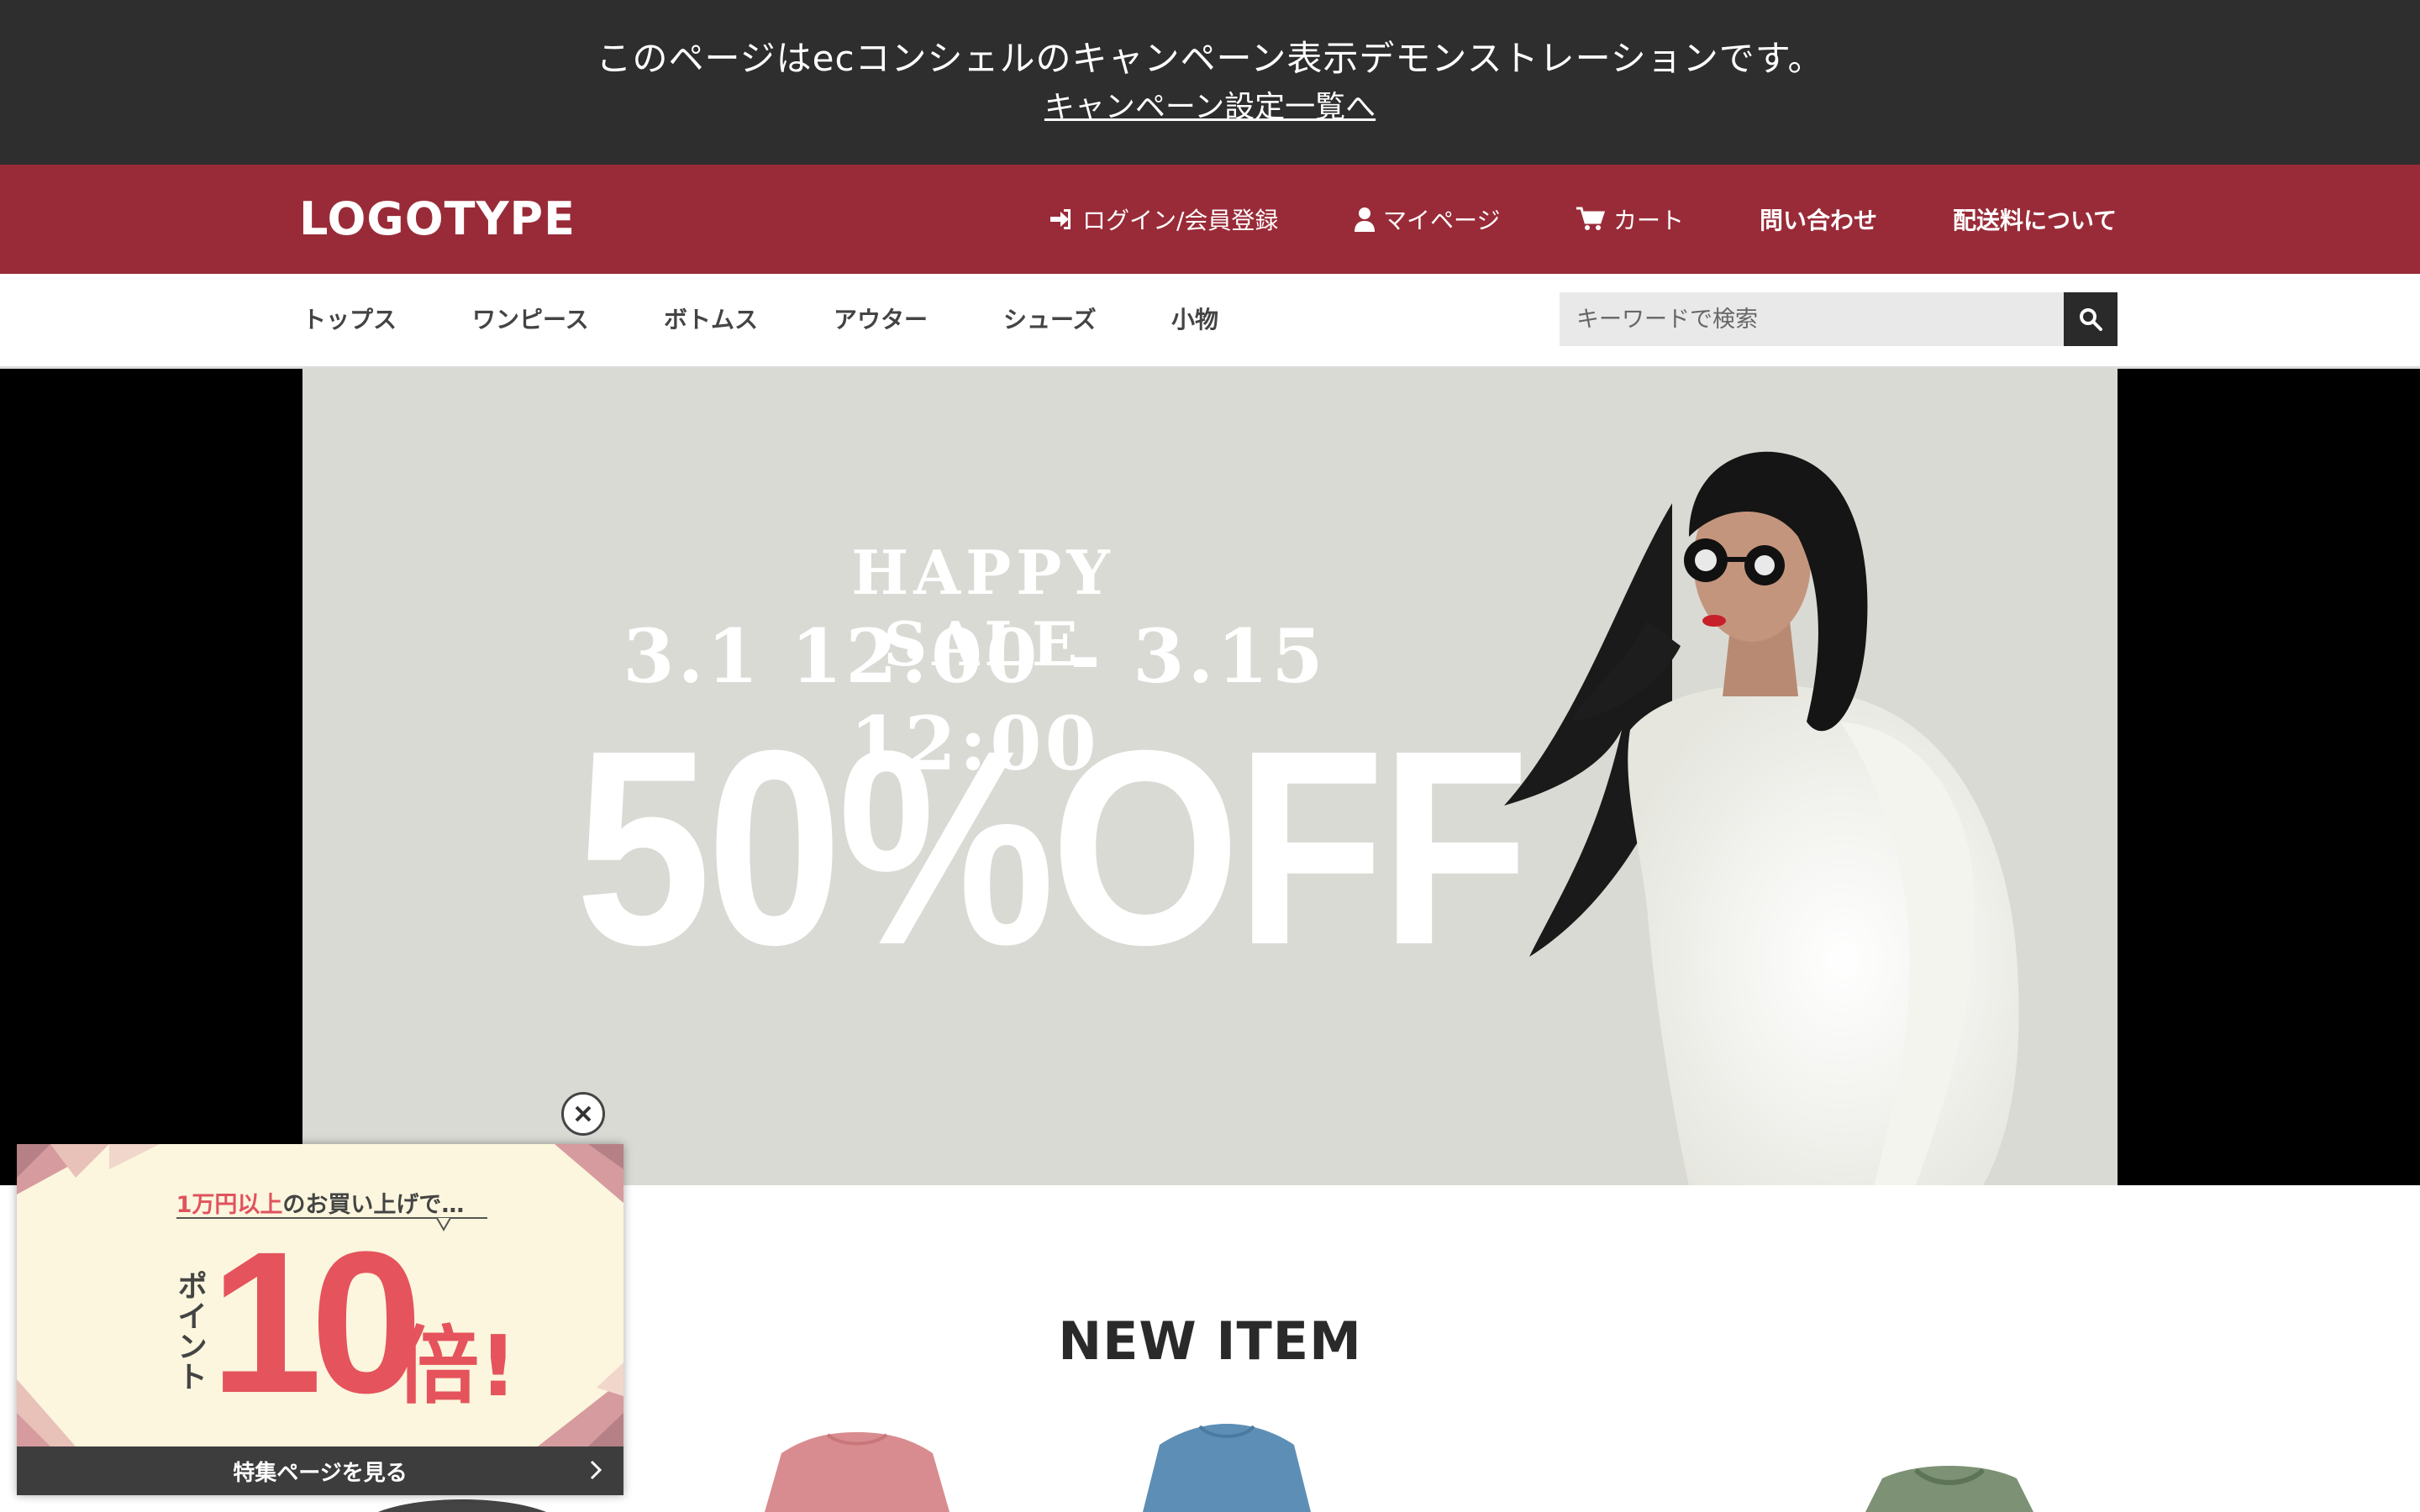 The image size is (2420, 1512). Describe the element at coordinates (711, 320) in the screenshot. I see `category-bottoms: ボトムス` at that location.